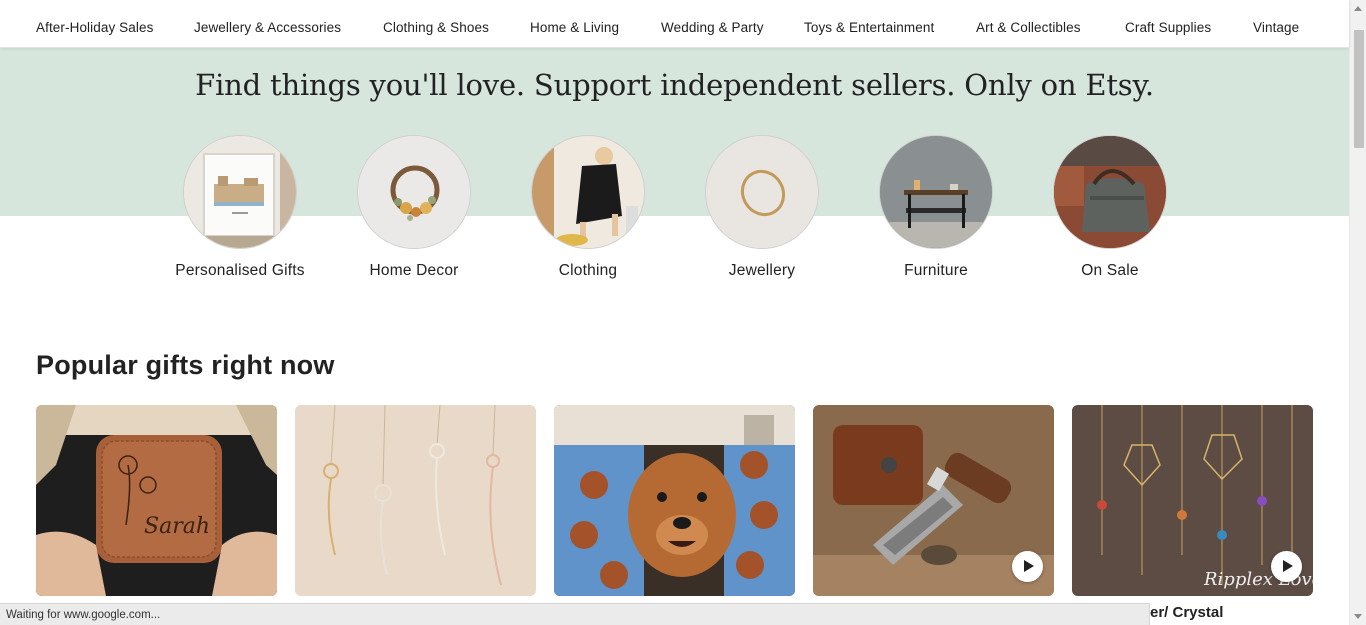  I want to click on product-caption: er/ Crystal, so click(1186, 612).